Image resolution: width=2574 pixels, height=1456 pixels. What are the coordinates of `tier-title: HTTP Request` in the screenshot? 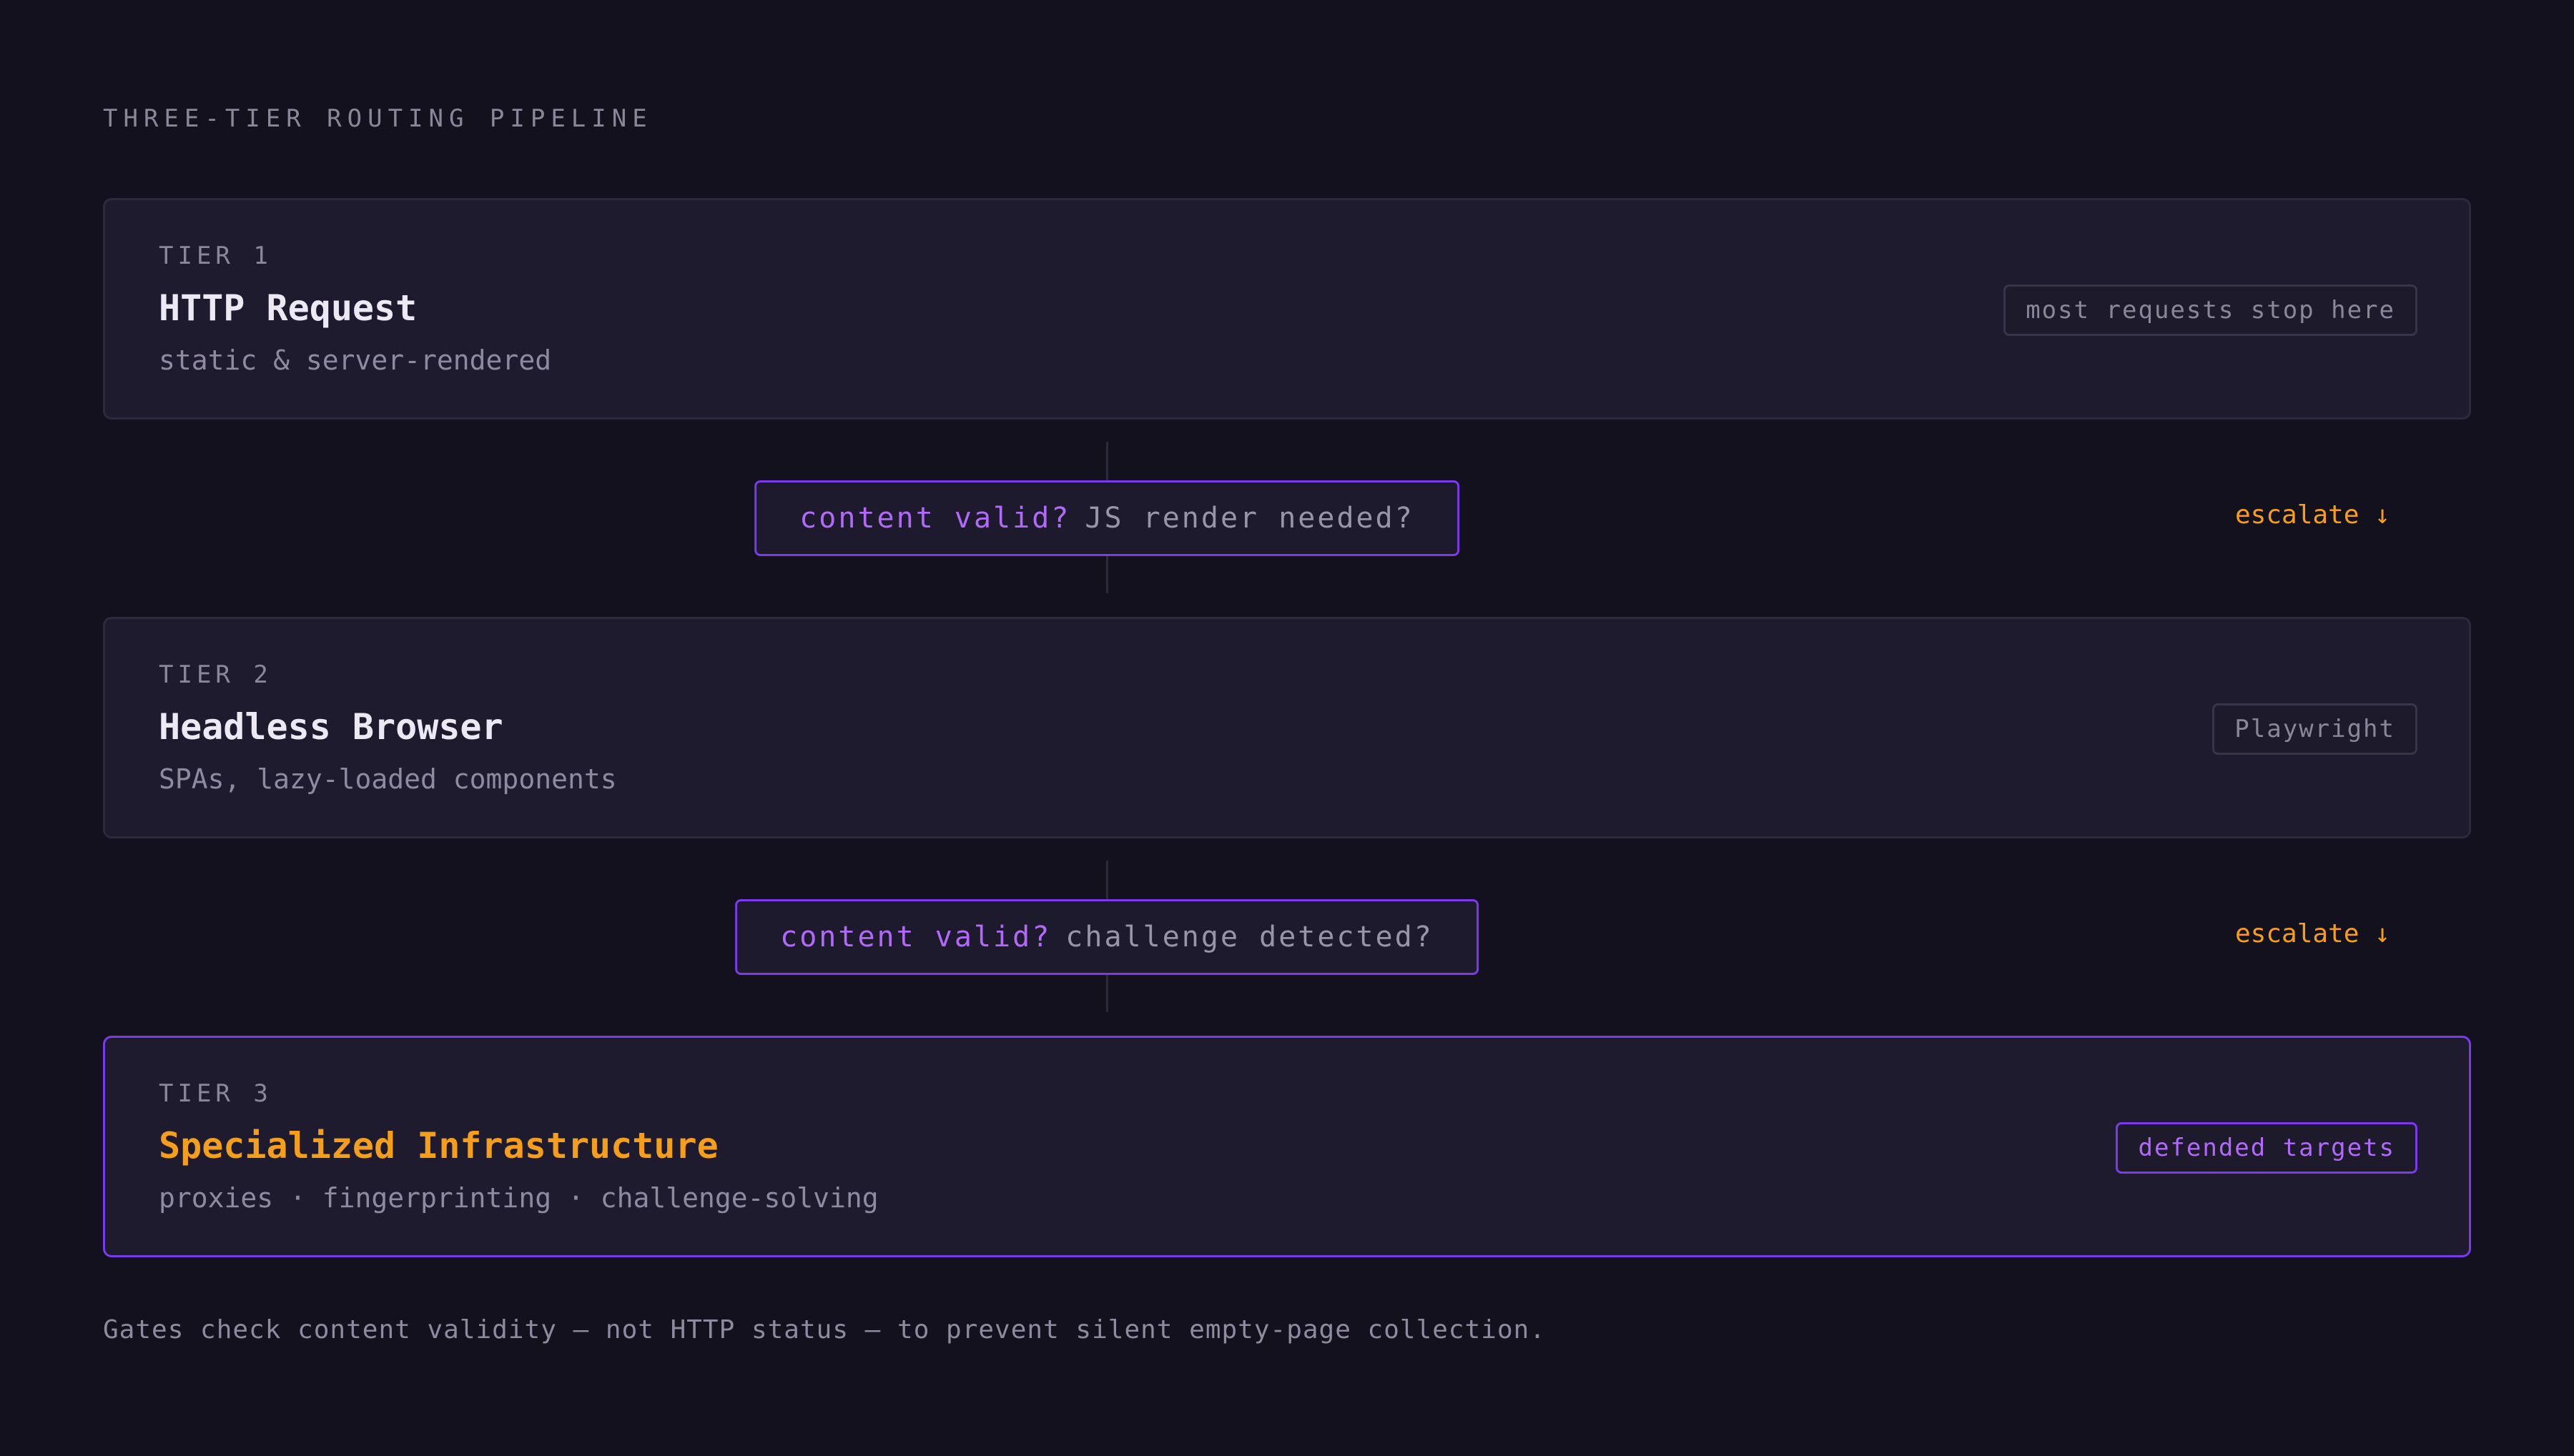 It's located at (288, 308).